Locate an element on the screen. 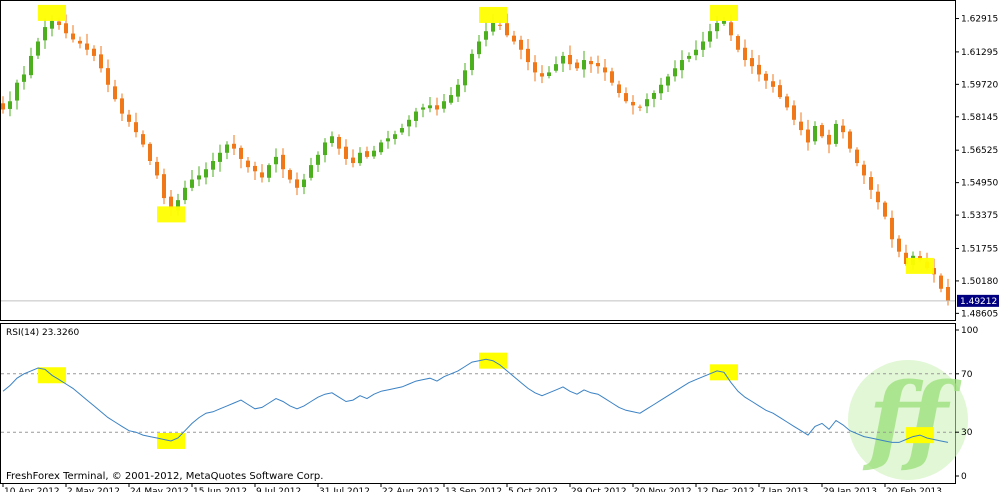 Image resolution: width=1001 pixels, height=492 pixels. x-tick-label: 10 Apr 2012 is located at coordinates (32, 489).